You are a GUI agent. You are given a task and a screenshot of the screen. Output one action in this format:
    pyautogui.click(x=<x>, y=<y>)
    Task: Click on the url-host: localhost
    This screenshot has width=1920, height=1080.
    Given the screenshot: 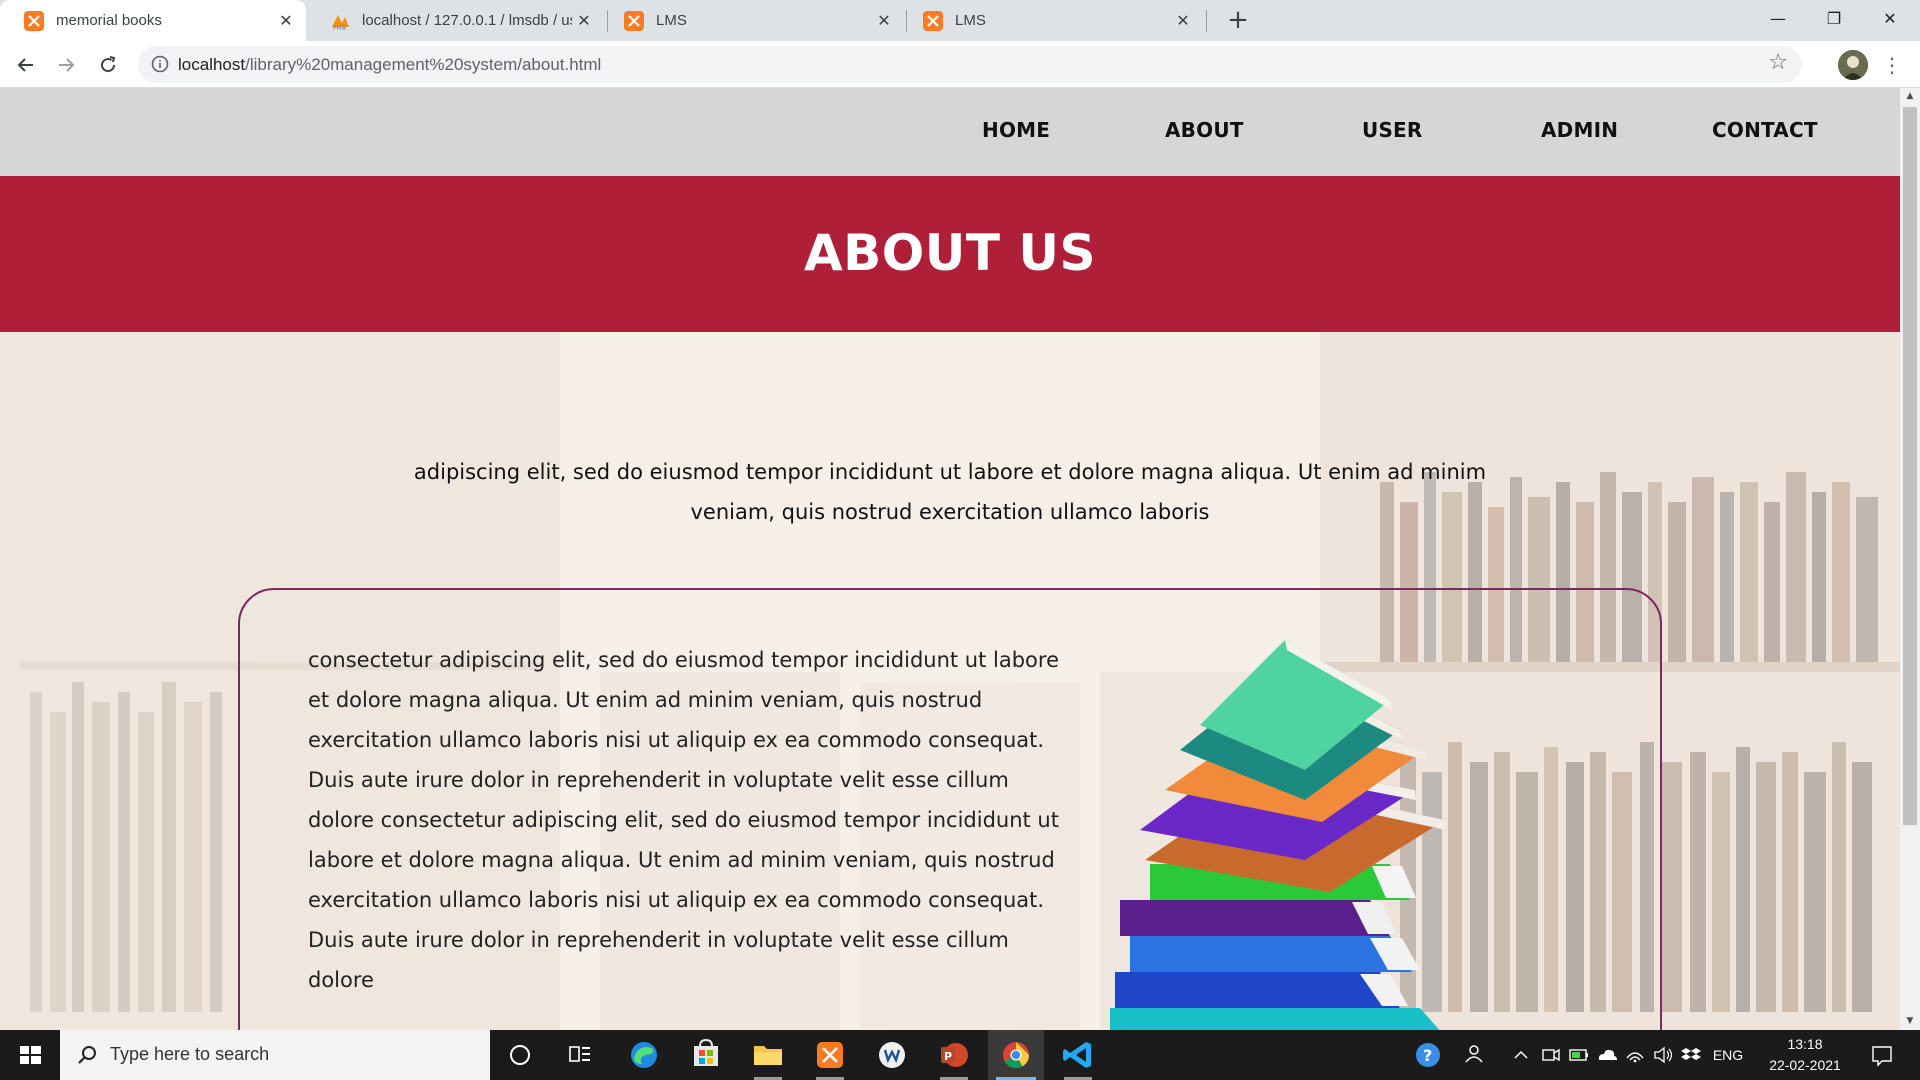 What is the action you would take?
    pyautogui.click(x=212, y=64)
    